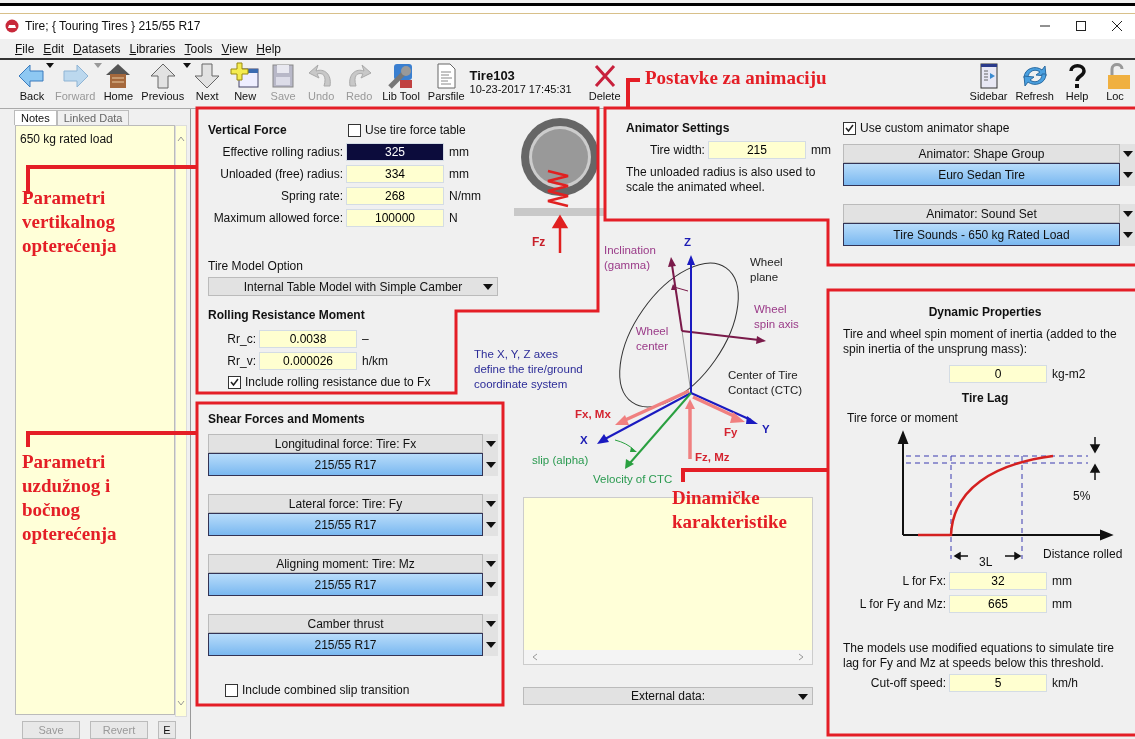 Image resolution: width=1135 pixels, height=739 pixels. Describe the element at coordinates (668, 696) in the screenshot. I see `dropdown: External data:` at that location.